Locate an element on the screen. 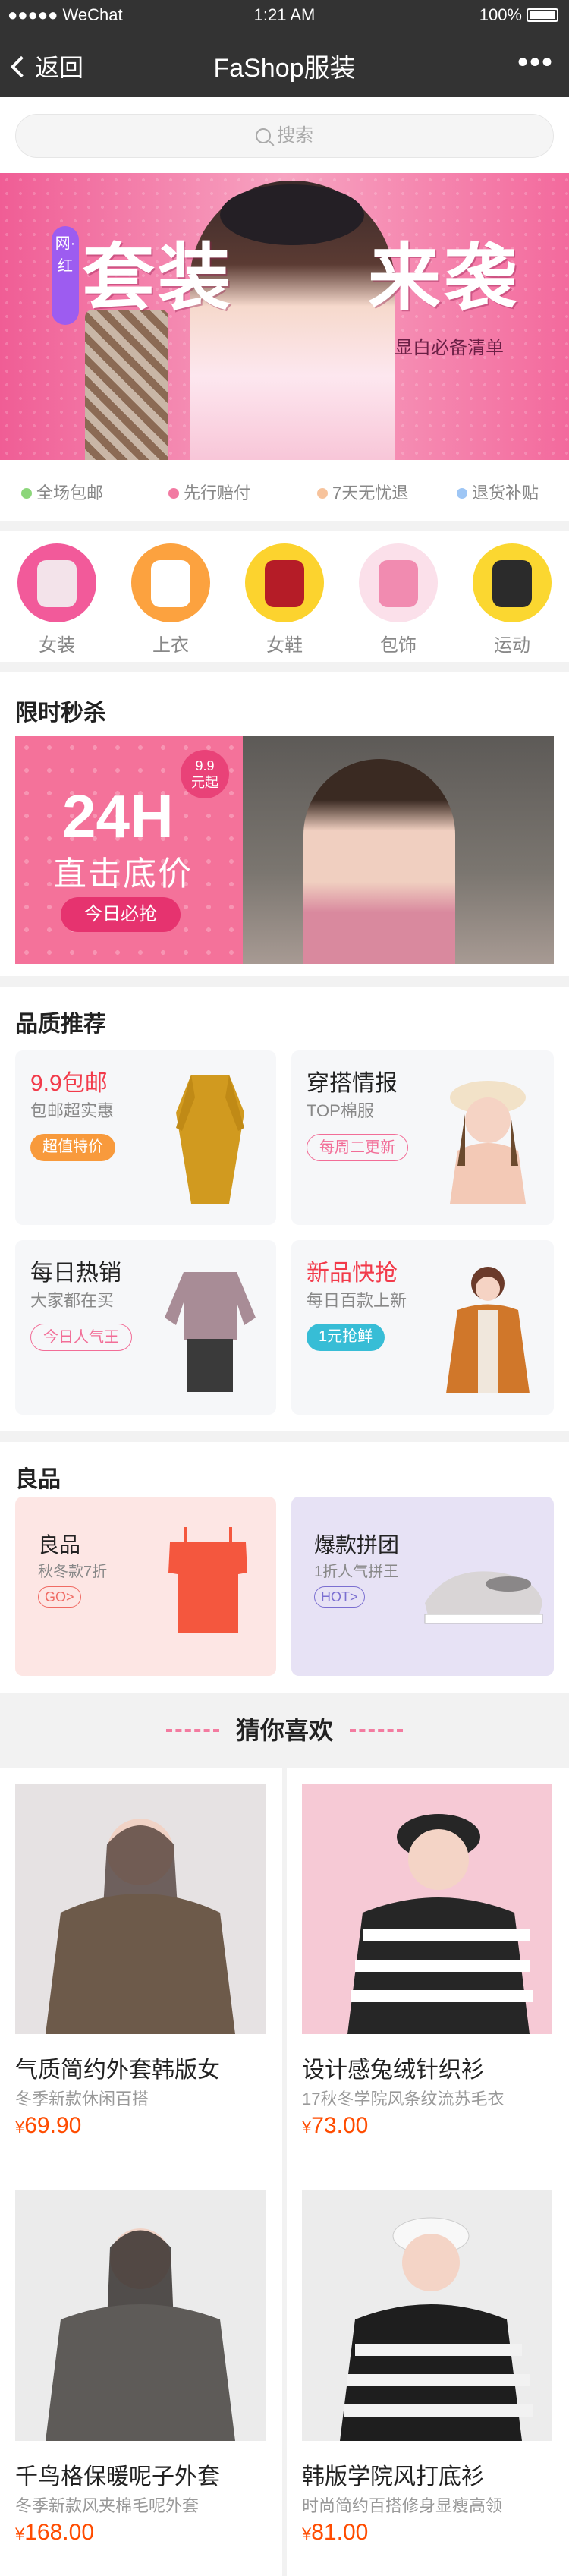 The width and height of the screenshot is (569, 2576). goods-badge: GO> is located at coordinates (60, 1597).